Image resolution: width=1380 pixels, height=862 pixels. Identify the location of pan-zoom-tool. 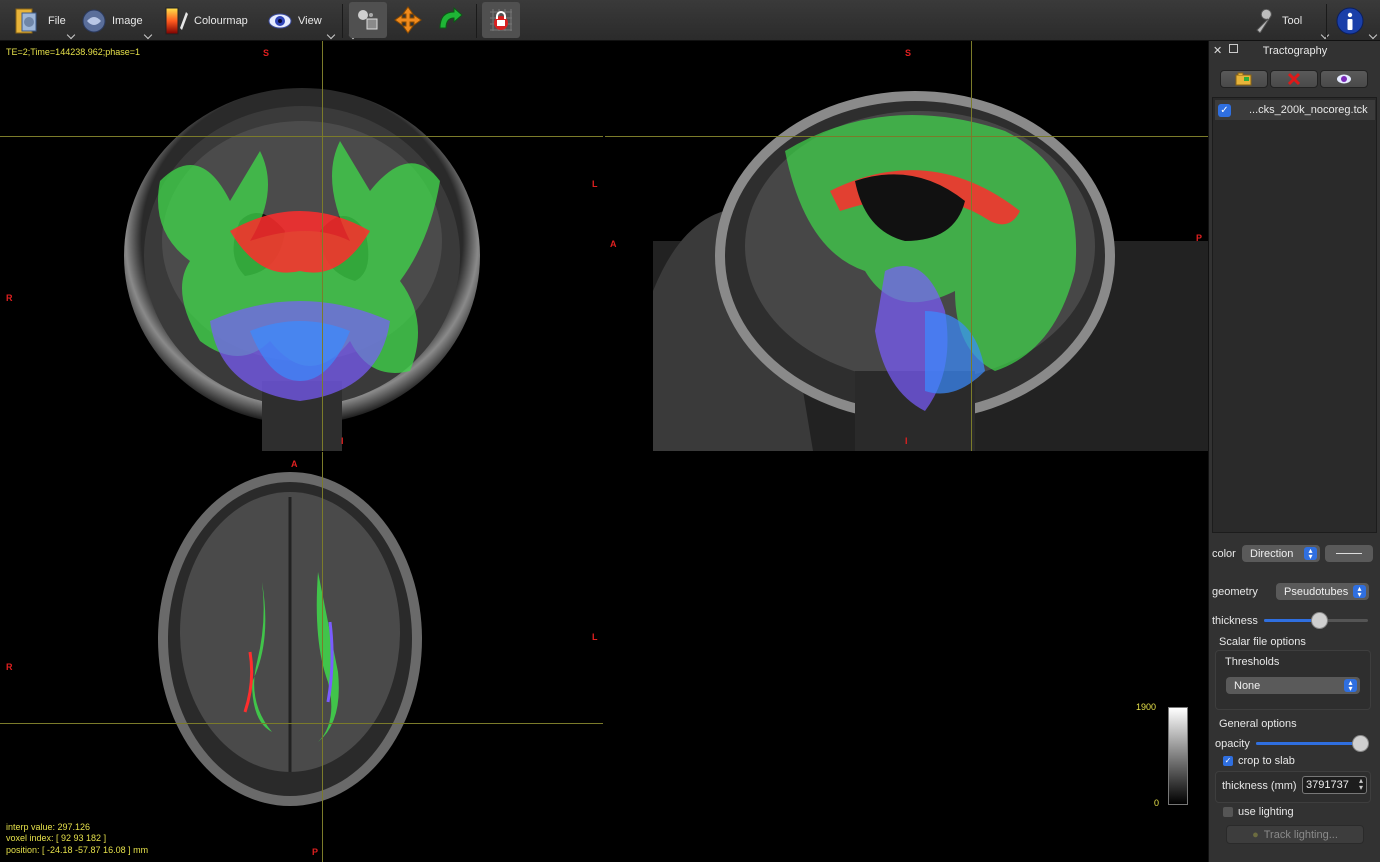
(368, 20).